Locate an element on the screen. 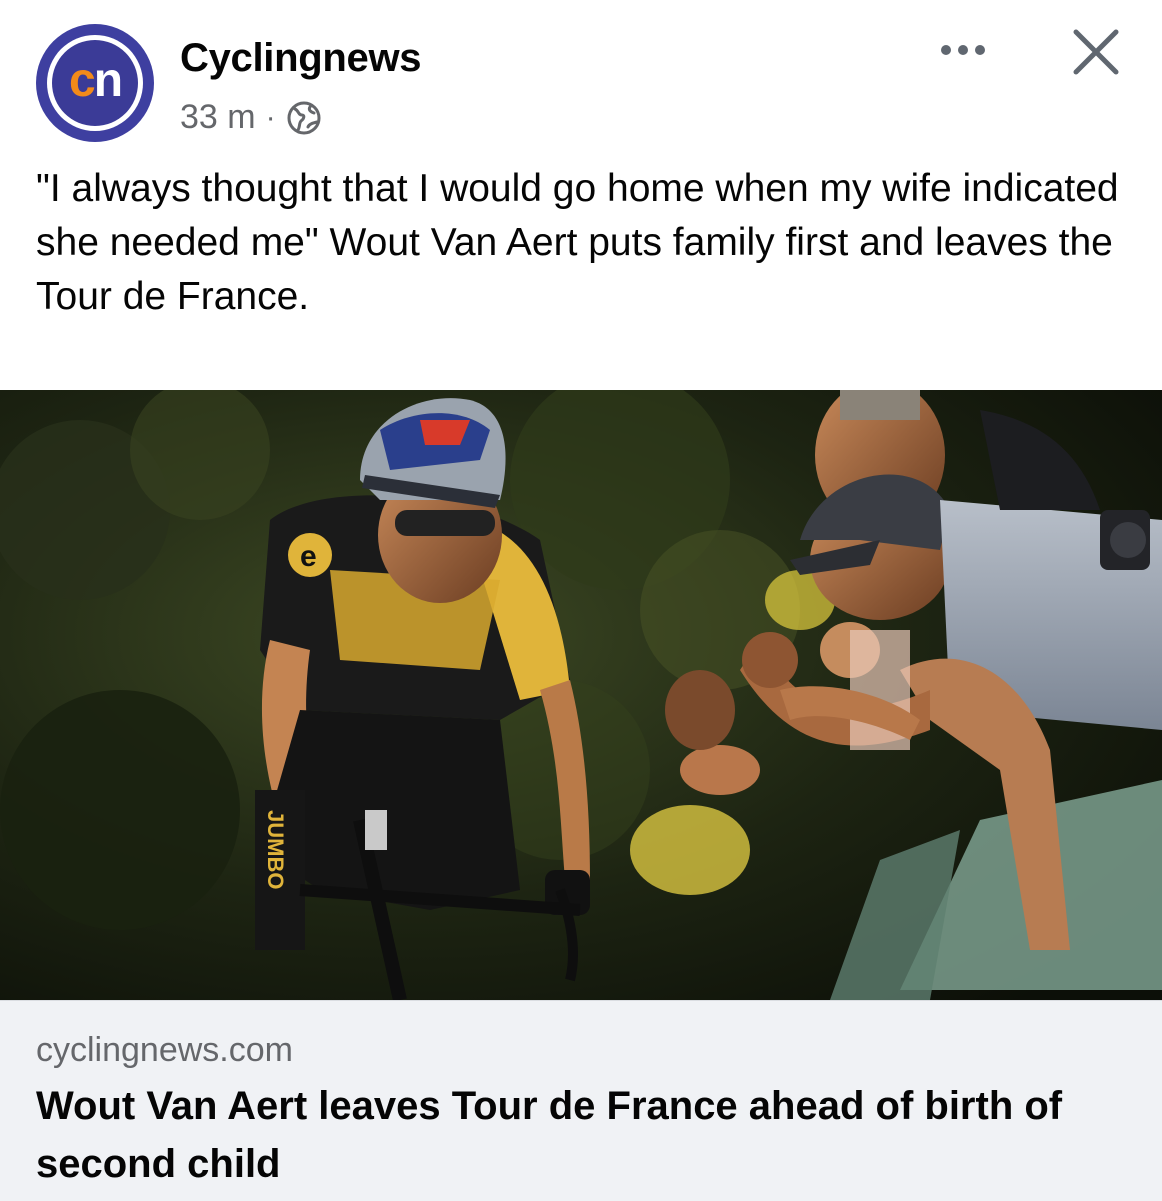 This screenshot has height=1201, width=1162. avatar-logo-text: cn is located at coordinates (95, 80).